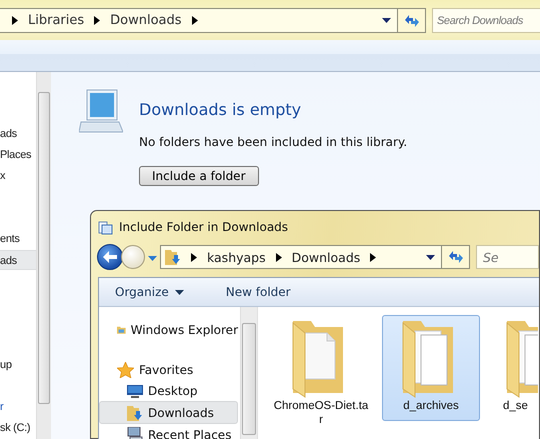 This screenshot has height=439, width=540. I want to click on nav-item: Favorites, so click(168, 369).